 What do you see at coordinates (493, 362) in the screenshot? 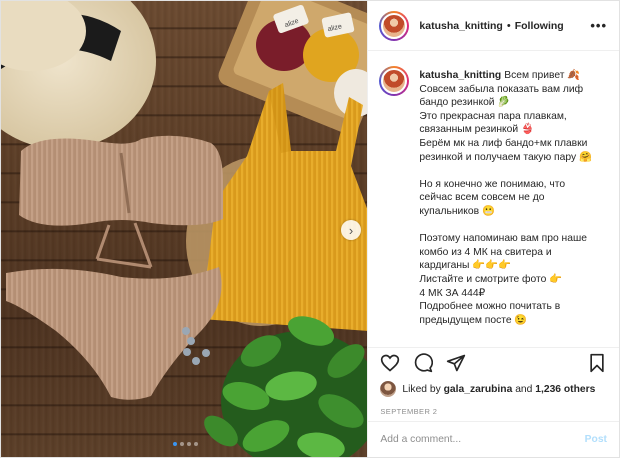
I see `action-bar` at bounding box center [493, 362].